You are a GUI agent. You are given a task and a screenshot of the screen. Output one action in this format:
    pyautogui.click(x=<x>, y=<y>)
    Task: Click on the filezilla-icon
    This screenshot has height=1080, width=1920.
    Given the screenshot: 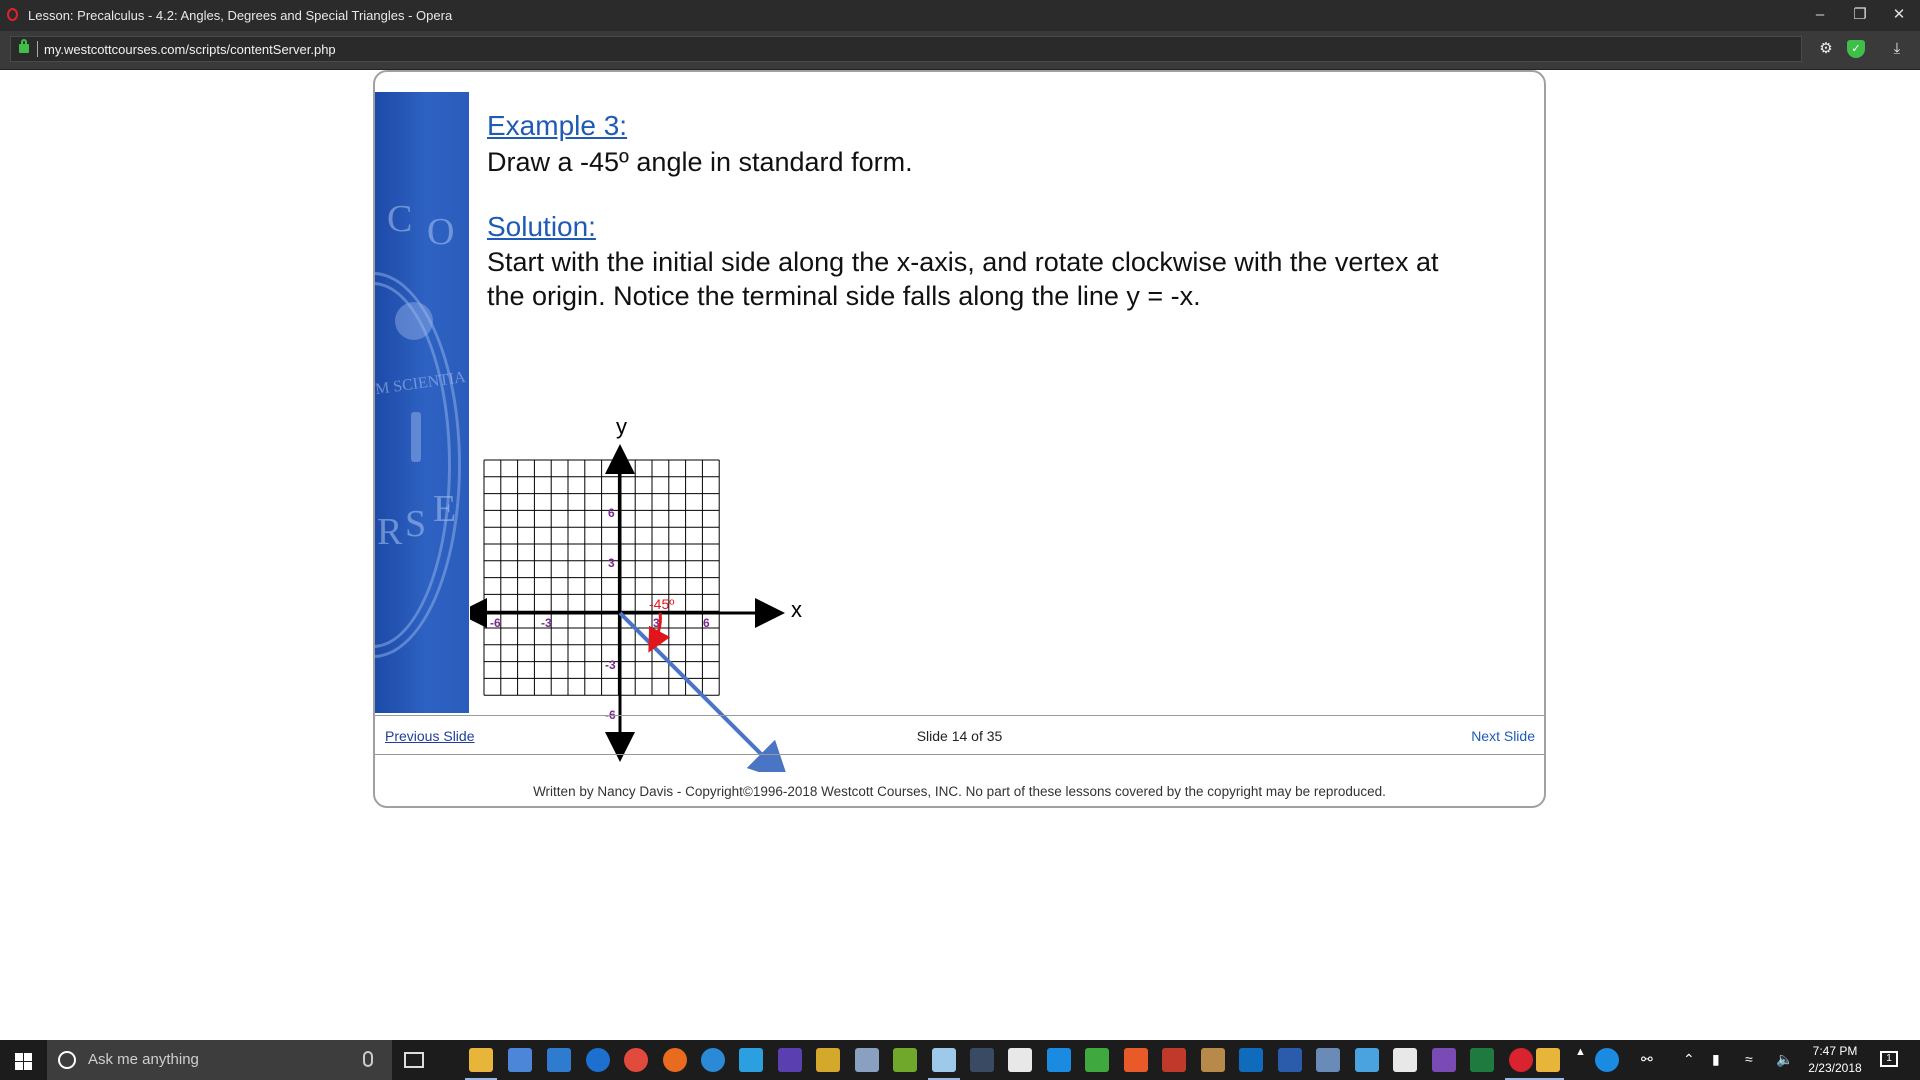 What is the action you would take?
    pyautogui.click(x=1174, y=1060)
    